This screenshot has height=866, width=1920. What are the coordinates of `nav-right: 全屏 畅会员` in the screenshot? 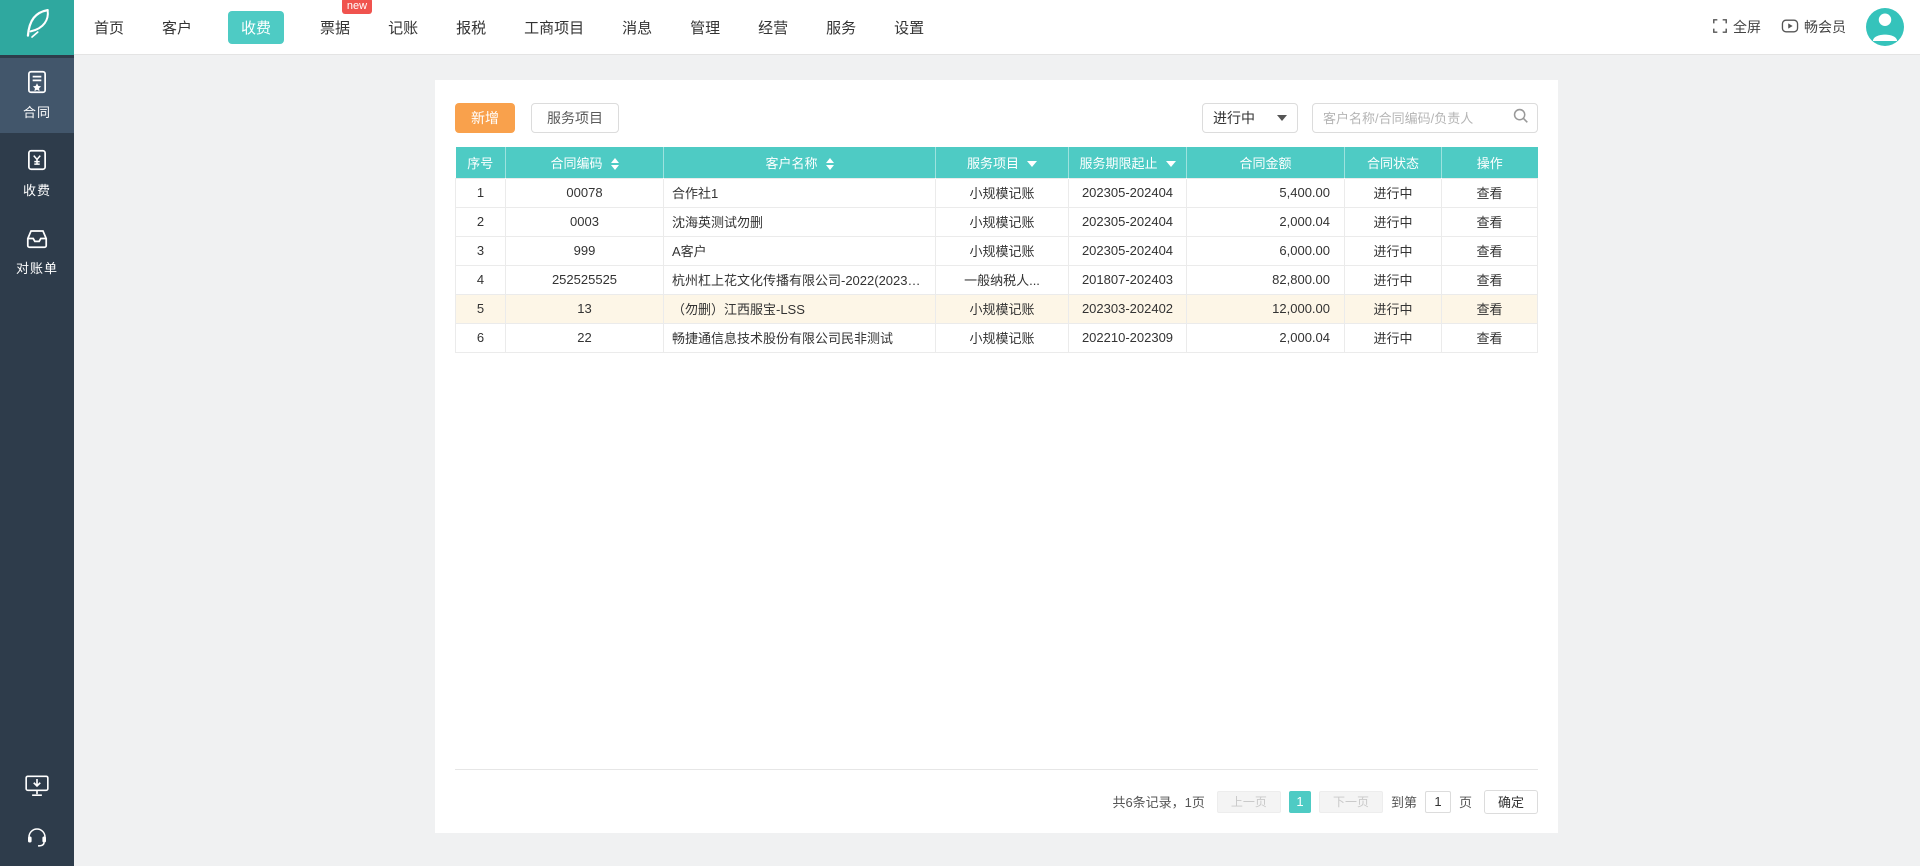 It's located at (1808, 27).